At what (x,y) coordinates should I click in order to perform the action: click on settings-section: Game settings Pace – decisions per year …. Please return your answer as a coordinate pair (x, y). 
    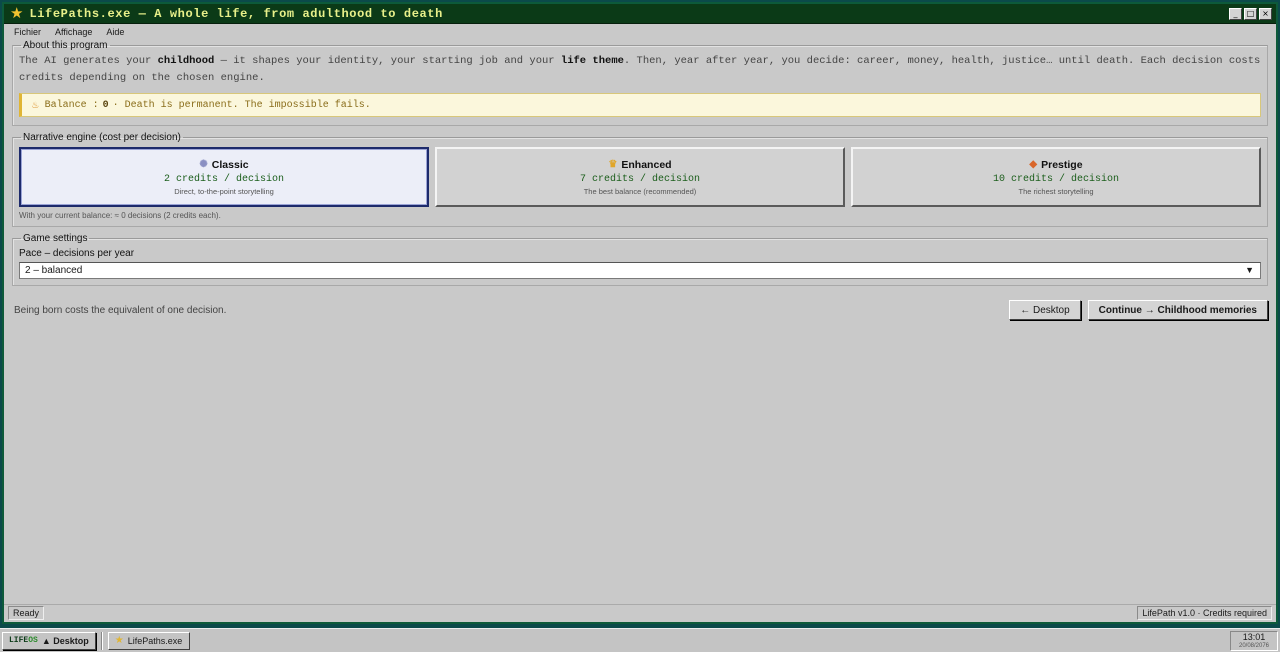
    Looking at the image, I should click on (640, 259).